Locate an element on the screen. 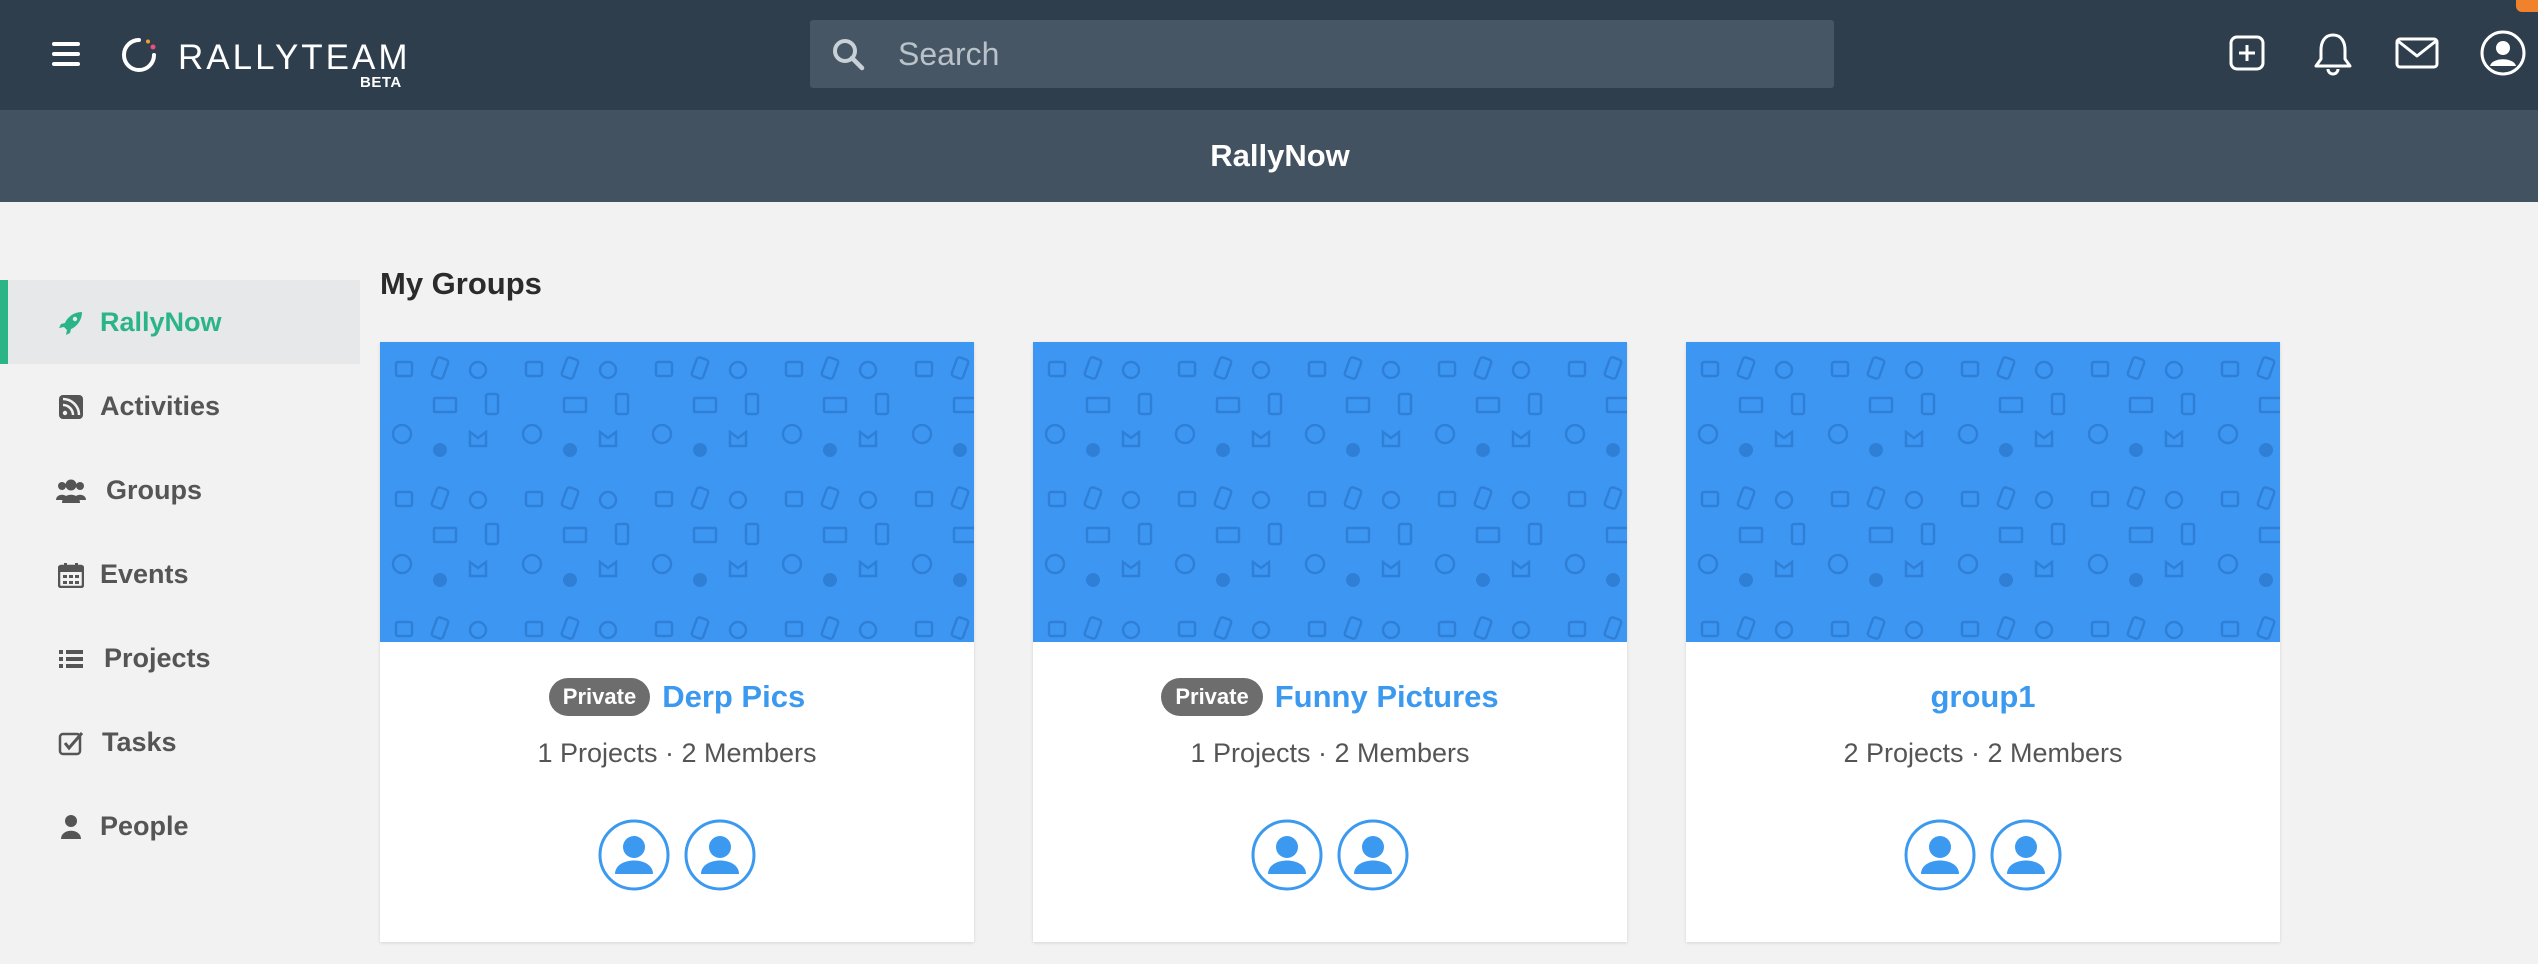 Image resolution: width=2538 pixels, height=964 pixels. list-icon is located at coordinates (71, 659).